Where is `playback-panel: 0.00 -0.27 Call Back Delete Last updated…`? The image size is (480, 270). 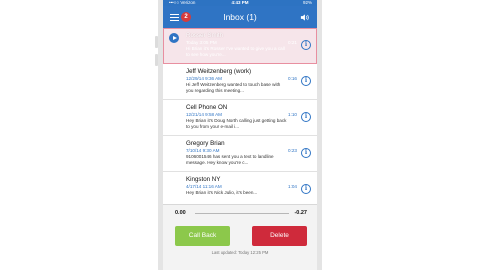
playback-panel: 0.00 -0.27 Call Back Delete Last updated… is located at coordinates (240, 237).